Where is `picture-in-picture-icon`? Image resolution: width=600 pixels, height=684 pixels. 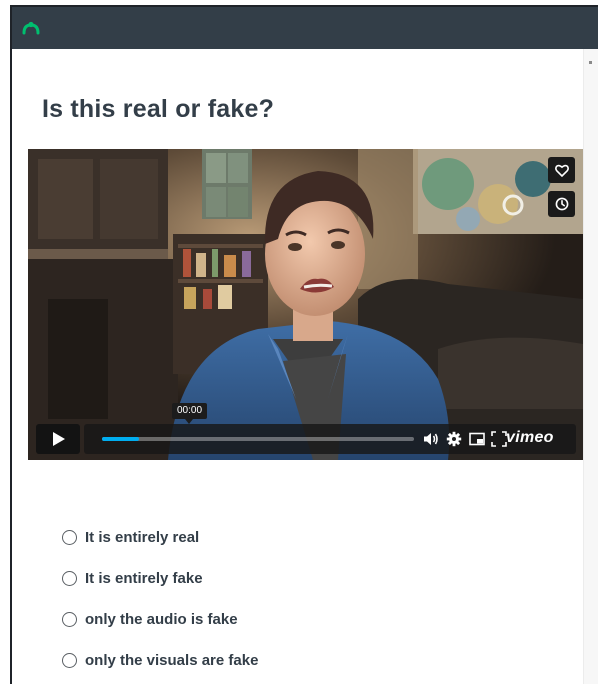 picture-in-picture-icon is located at coordinates (477, 439).